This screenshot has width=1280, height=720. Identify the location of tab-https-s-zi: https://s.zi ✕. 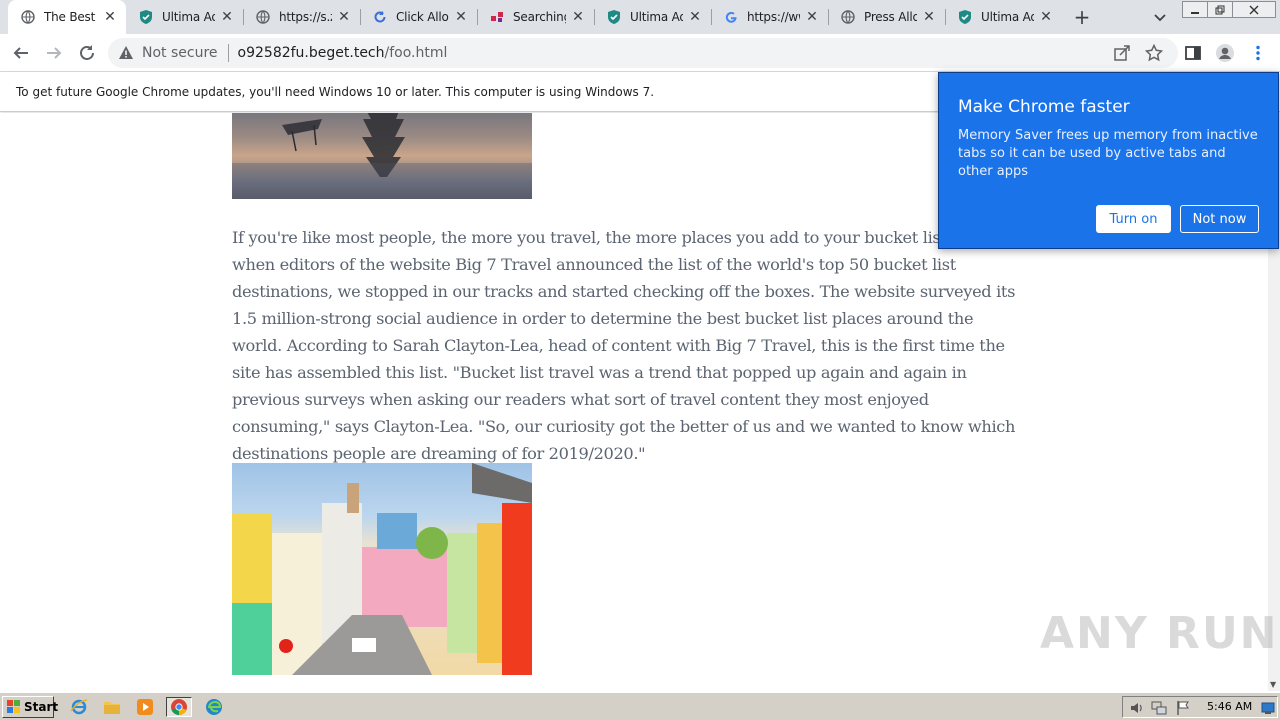
(301, 17).